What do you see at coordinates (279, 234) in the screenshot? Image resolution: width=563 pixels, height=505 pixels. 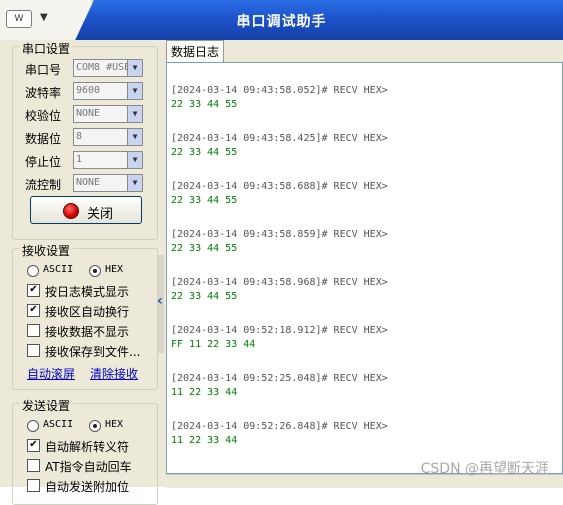 I see `log-entry-header: [2024-03-14 09:43:58.859]# RECV HEX>` at bounding box center [279, 234].